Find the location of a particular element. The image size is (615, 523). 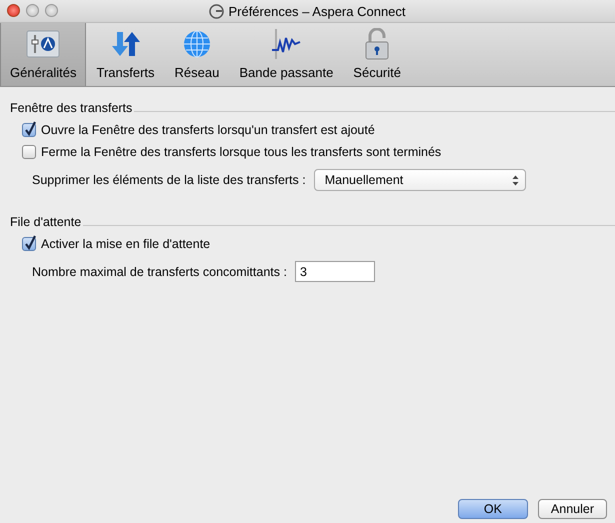

signal-graph-icon is located at coordinates (286, 44).